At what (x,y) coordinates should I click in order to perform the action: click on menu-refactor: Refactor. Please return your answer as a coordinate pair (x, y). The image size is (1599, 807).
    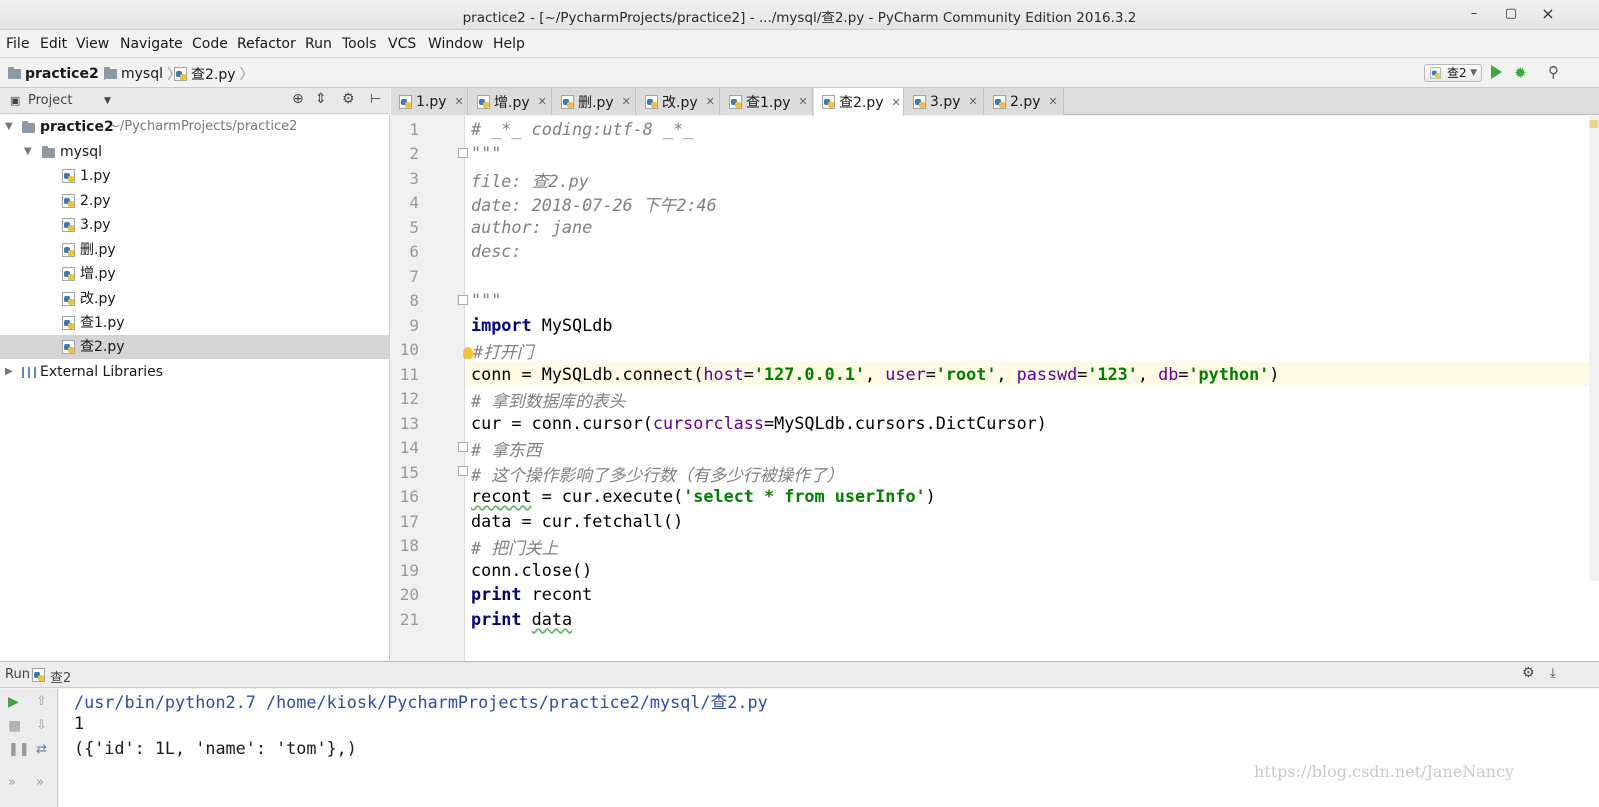
    Looking at the image, I should click on (266, 44).